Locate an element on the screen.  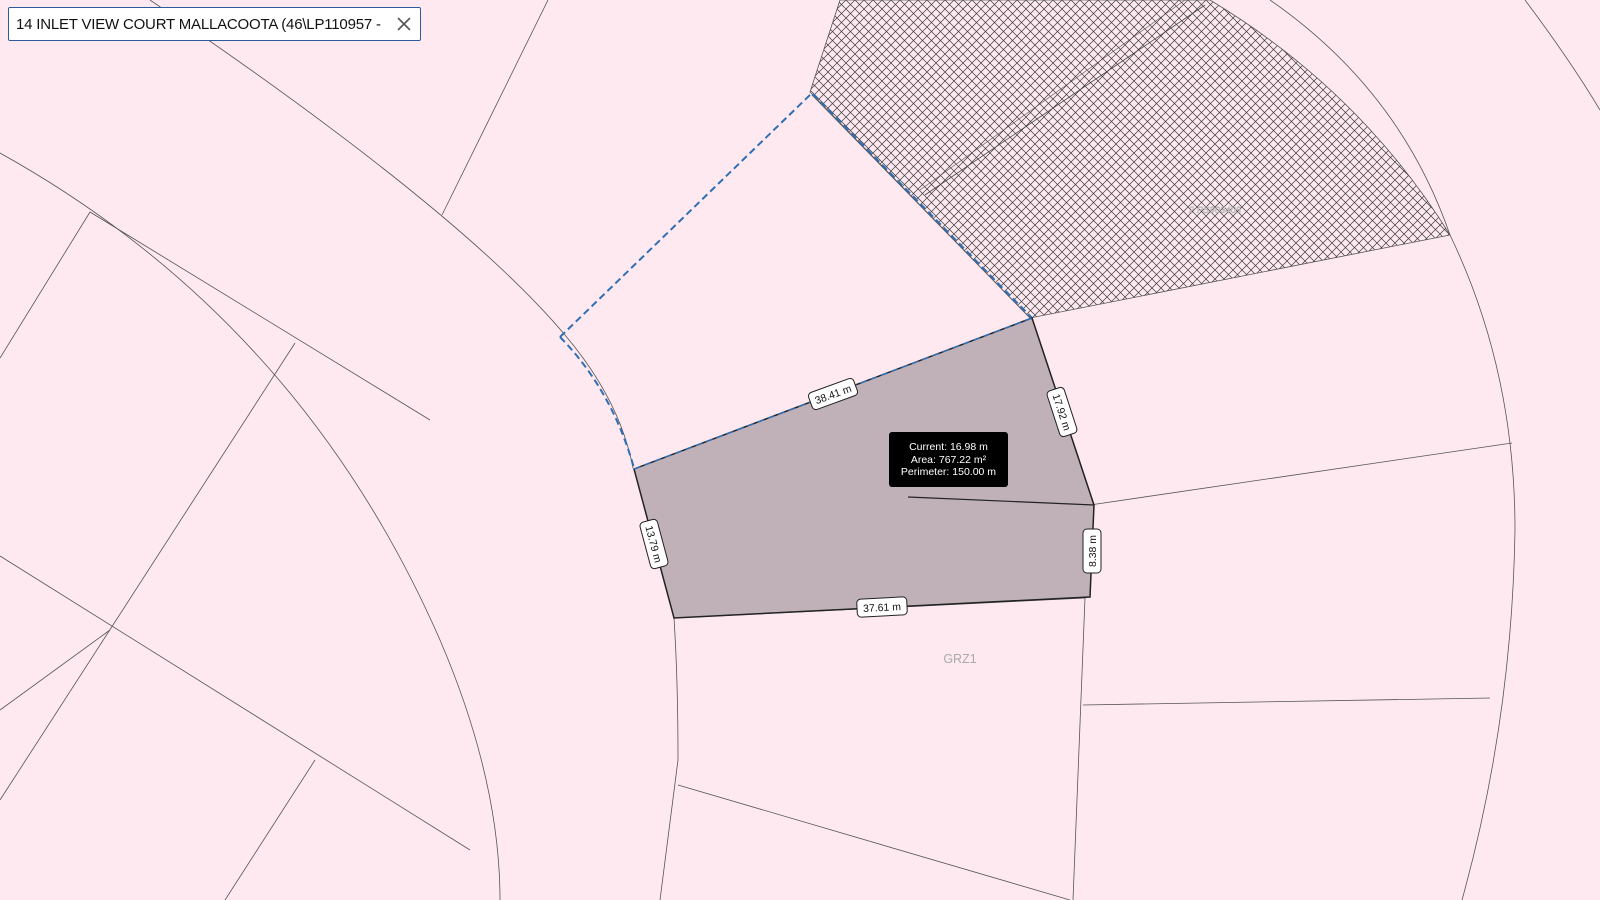
area-value: Area: 767.22 m² is located at coordinates (948, 459).